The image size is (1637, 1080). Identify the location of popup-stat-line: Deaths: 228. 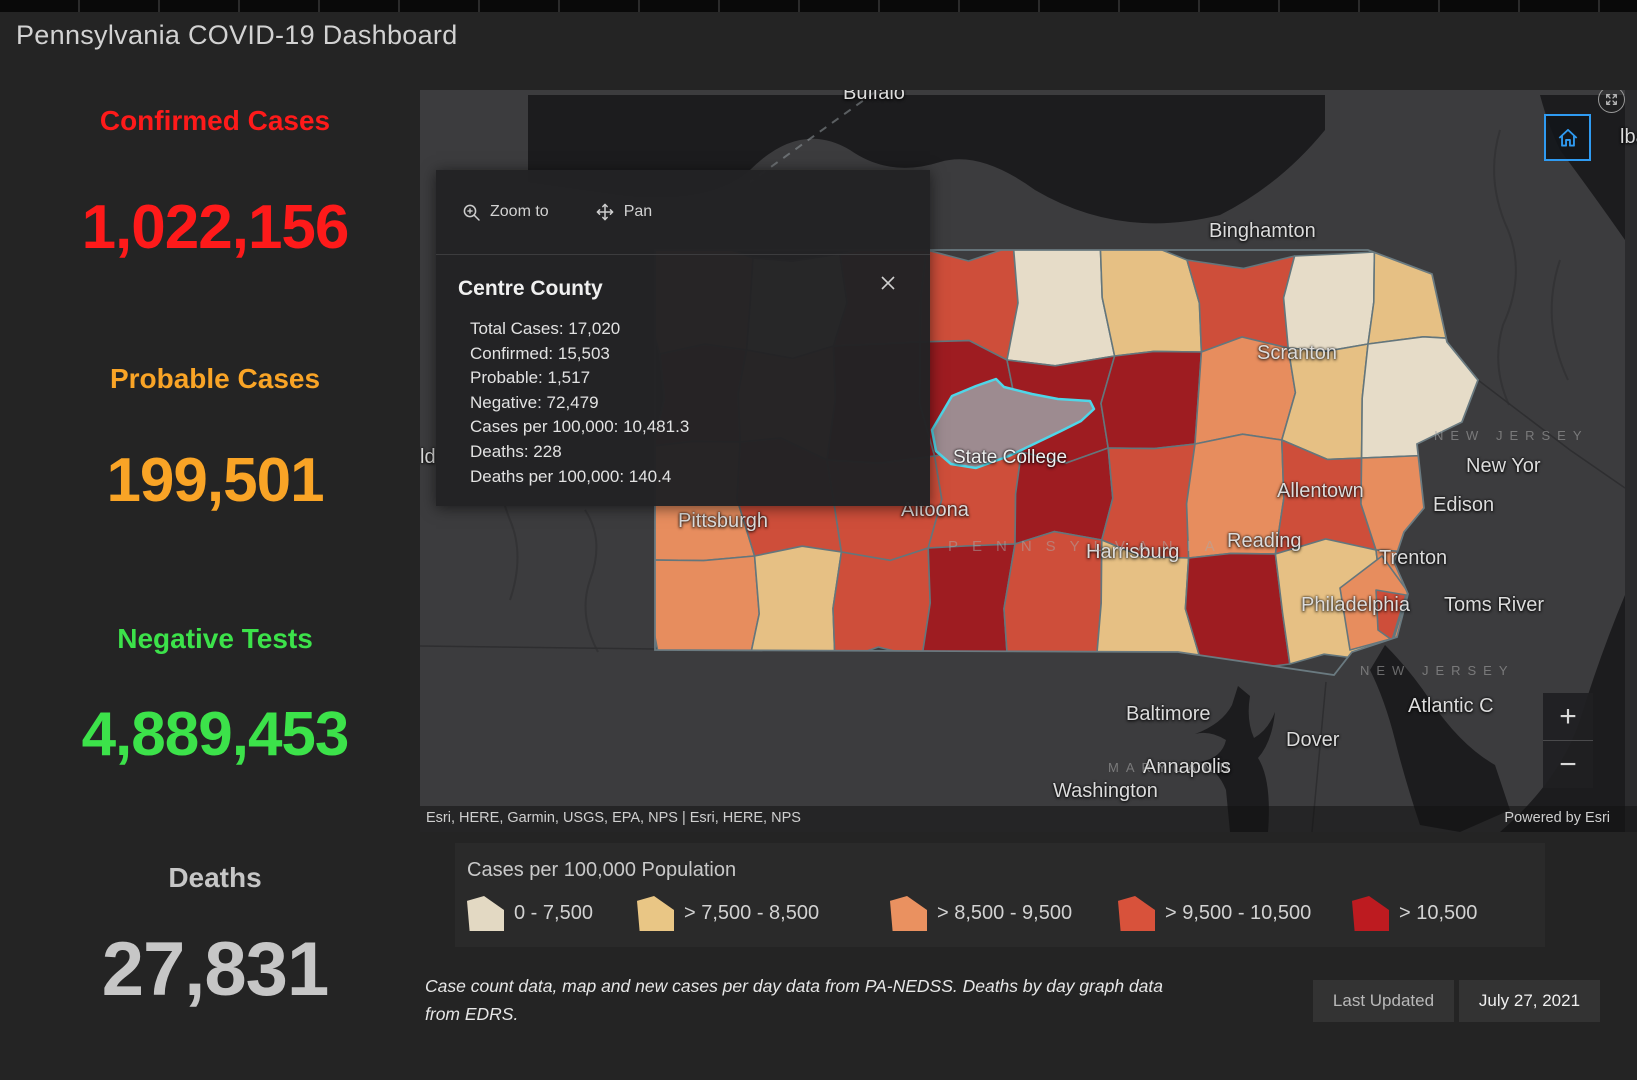
(516, 451).